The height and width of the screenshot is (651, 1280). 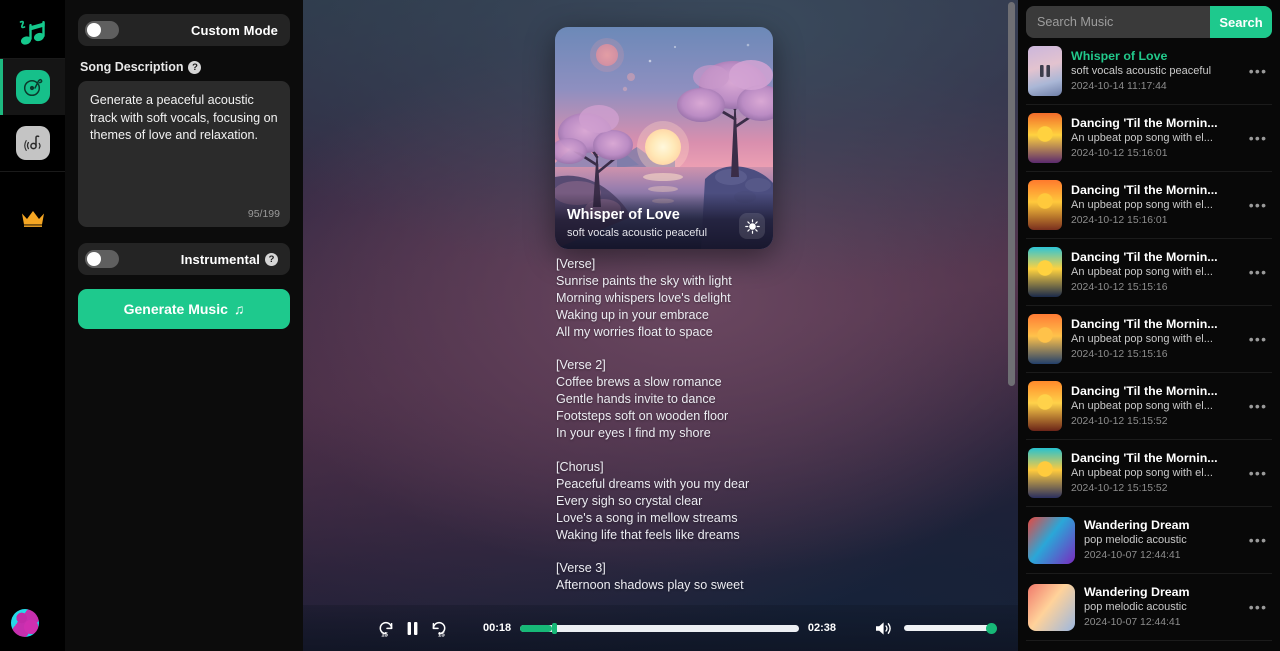 What do you see at coordinates (752, 226) in the screenshot?
I see `brightness-icon` at bounding box center [752, 226].